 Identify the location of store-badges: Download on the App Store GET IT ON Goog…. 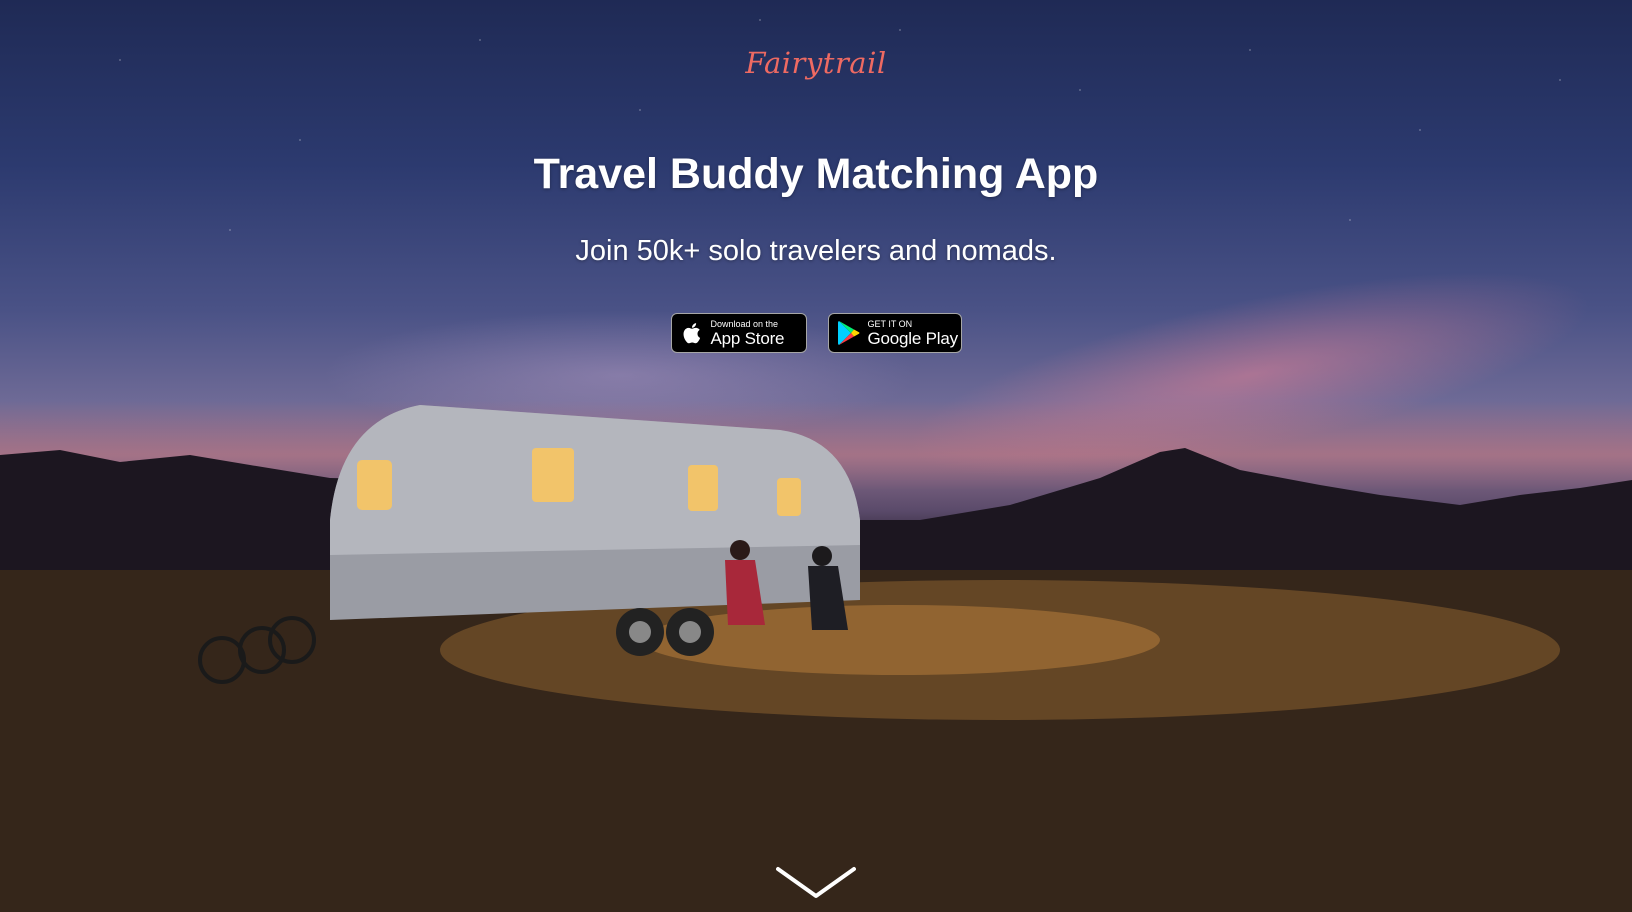
(816, 333).